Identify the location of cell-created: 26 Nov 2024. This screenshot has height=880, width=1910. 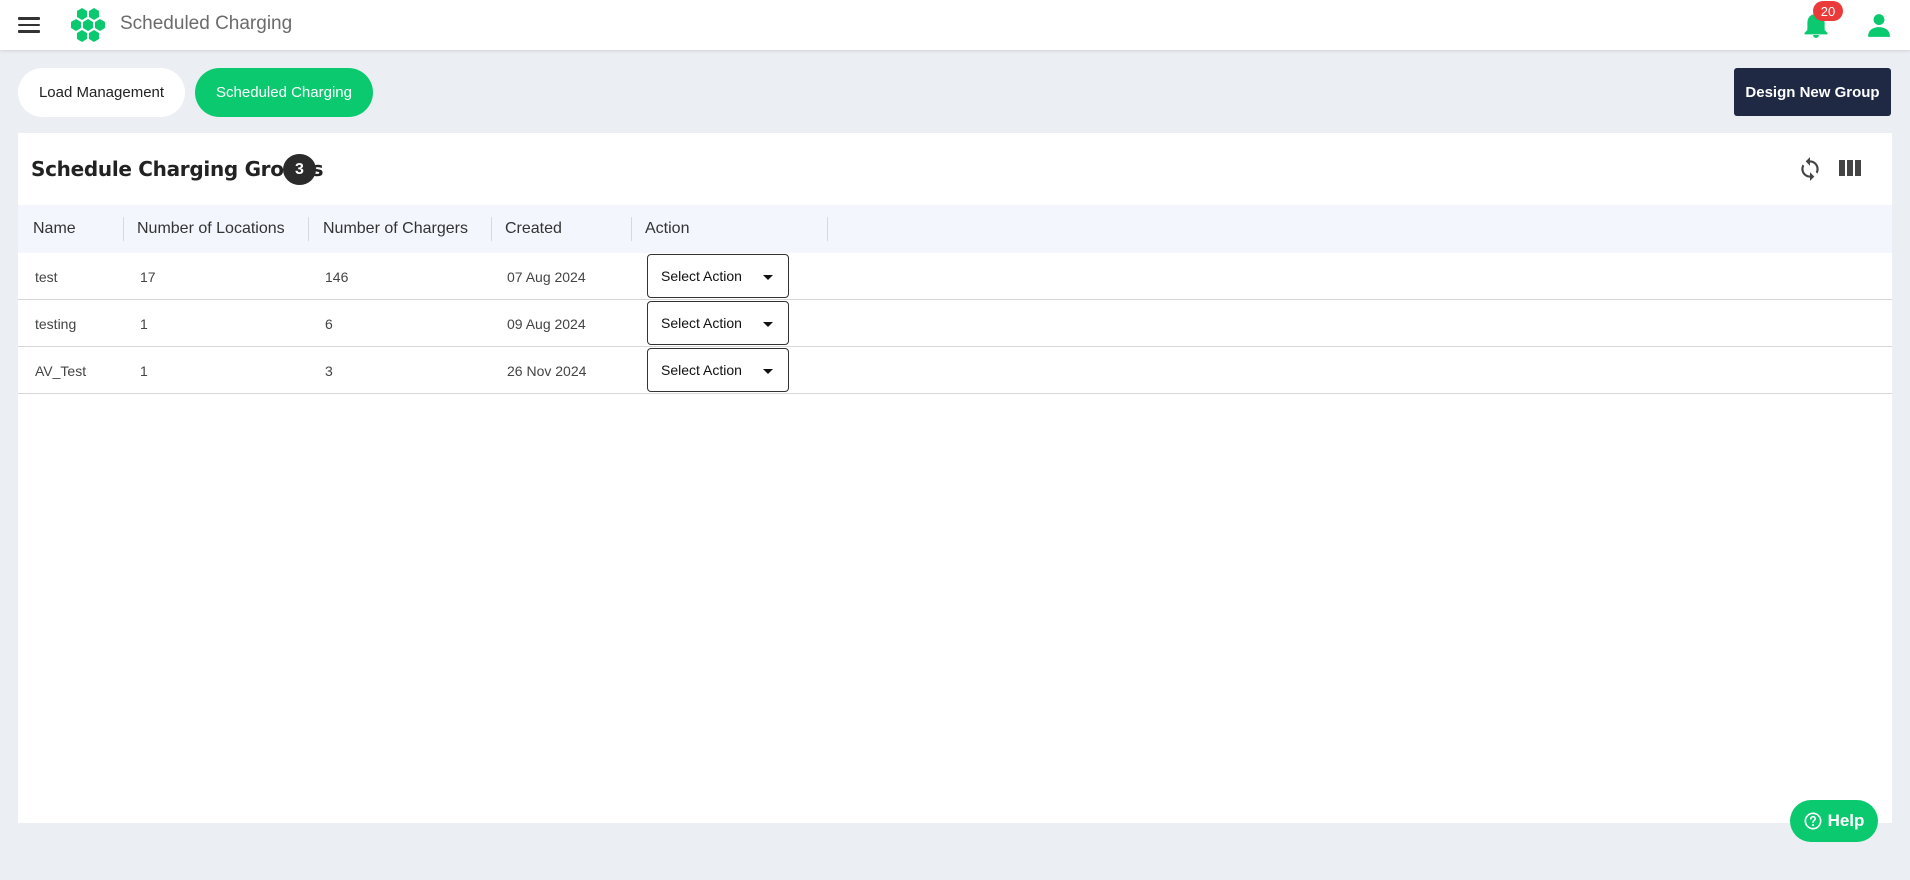
(547, 370).